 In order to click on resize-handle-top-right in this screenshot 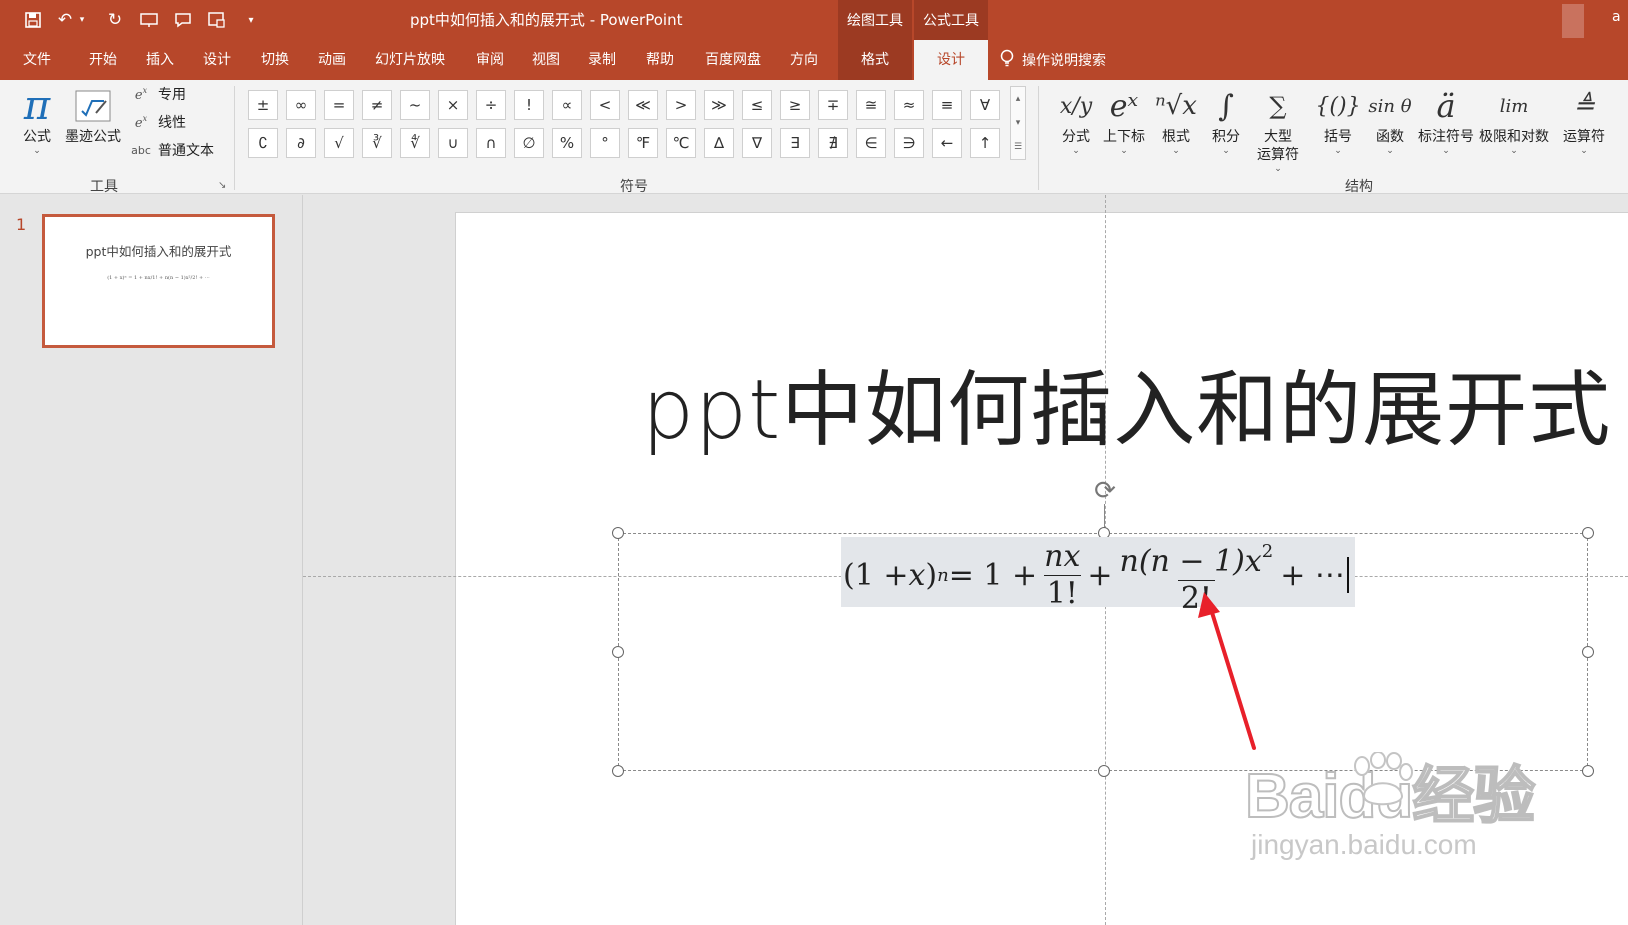, I will do `click(1588, 533)`.